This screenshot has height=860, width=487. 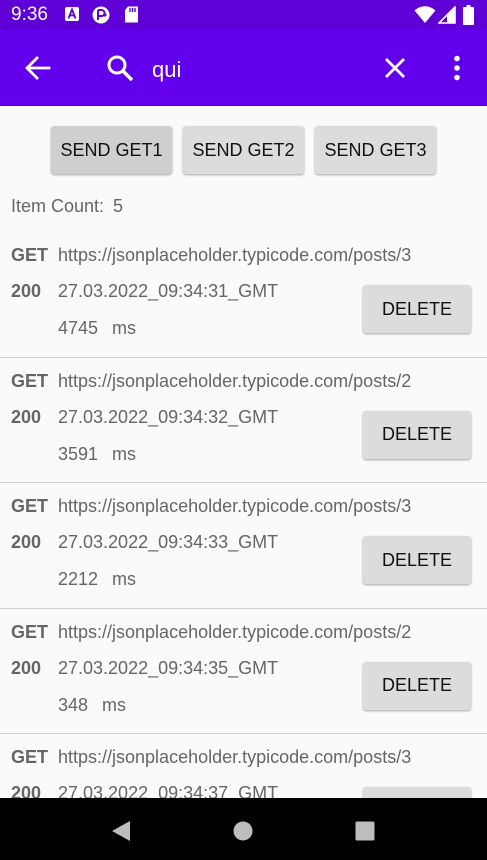 I want to click on nav-home-icon, so click(x=243, y=831).